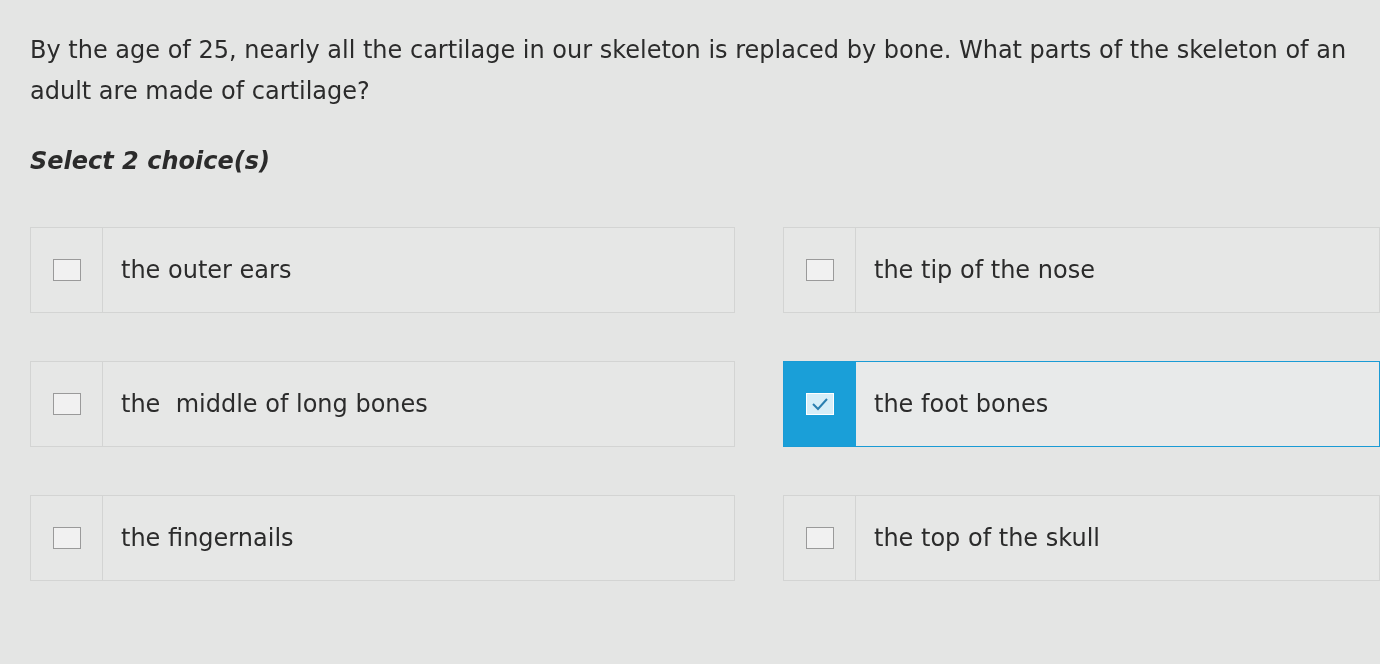 This screenshot has height=664, width=1380. What do you see at coordinates (1081, 269) in the screenshot?
I see `answer-choice: the tip of the nose` at bounding box center [1081, 269].